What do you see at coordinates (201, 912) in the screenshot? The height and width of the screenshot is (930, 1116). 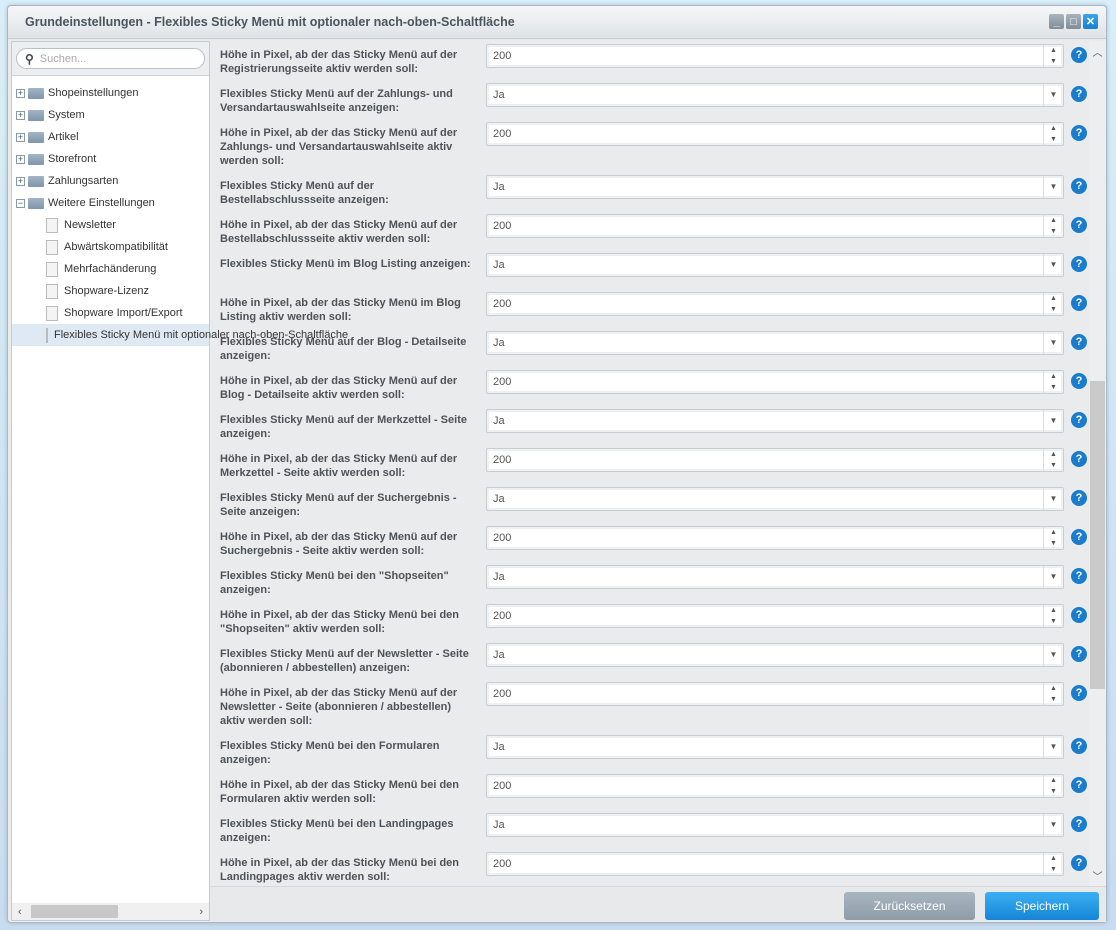 I see `scroll-right-icon: ›` at bounding box center [201, 912].